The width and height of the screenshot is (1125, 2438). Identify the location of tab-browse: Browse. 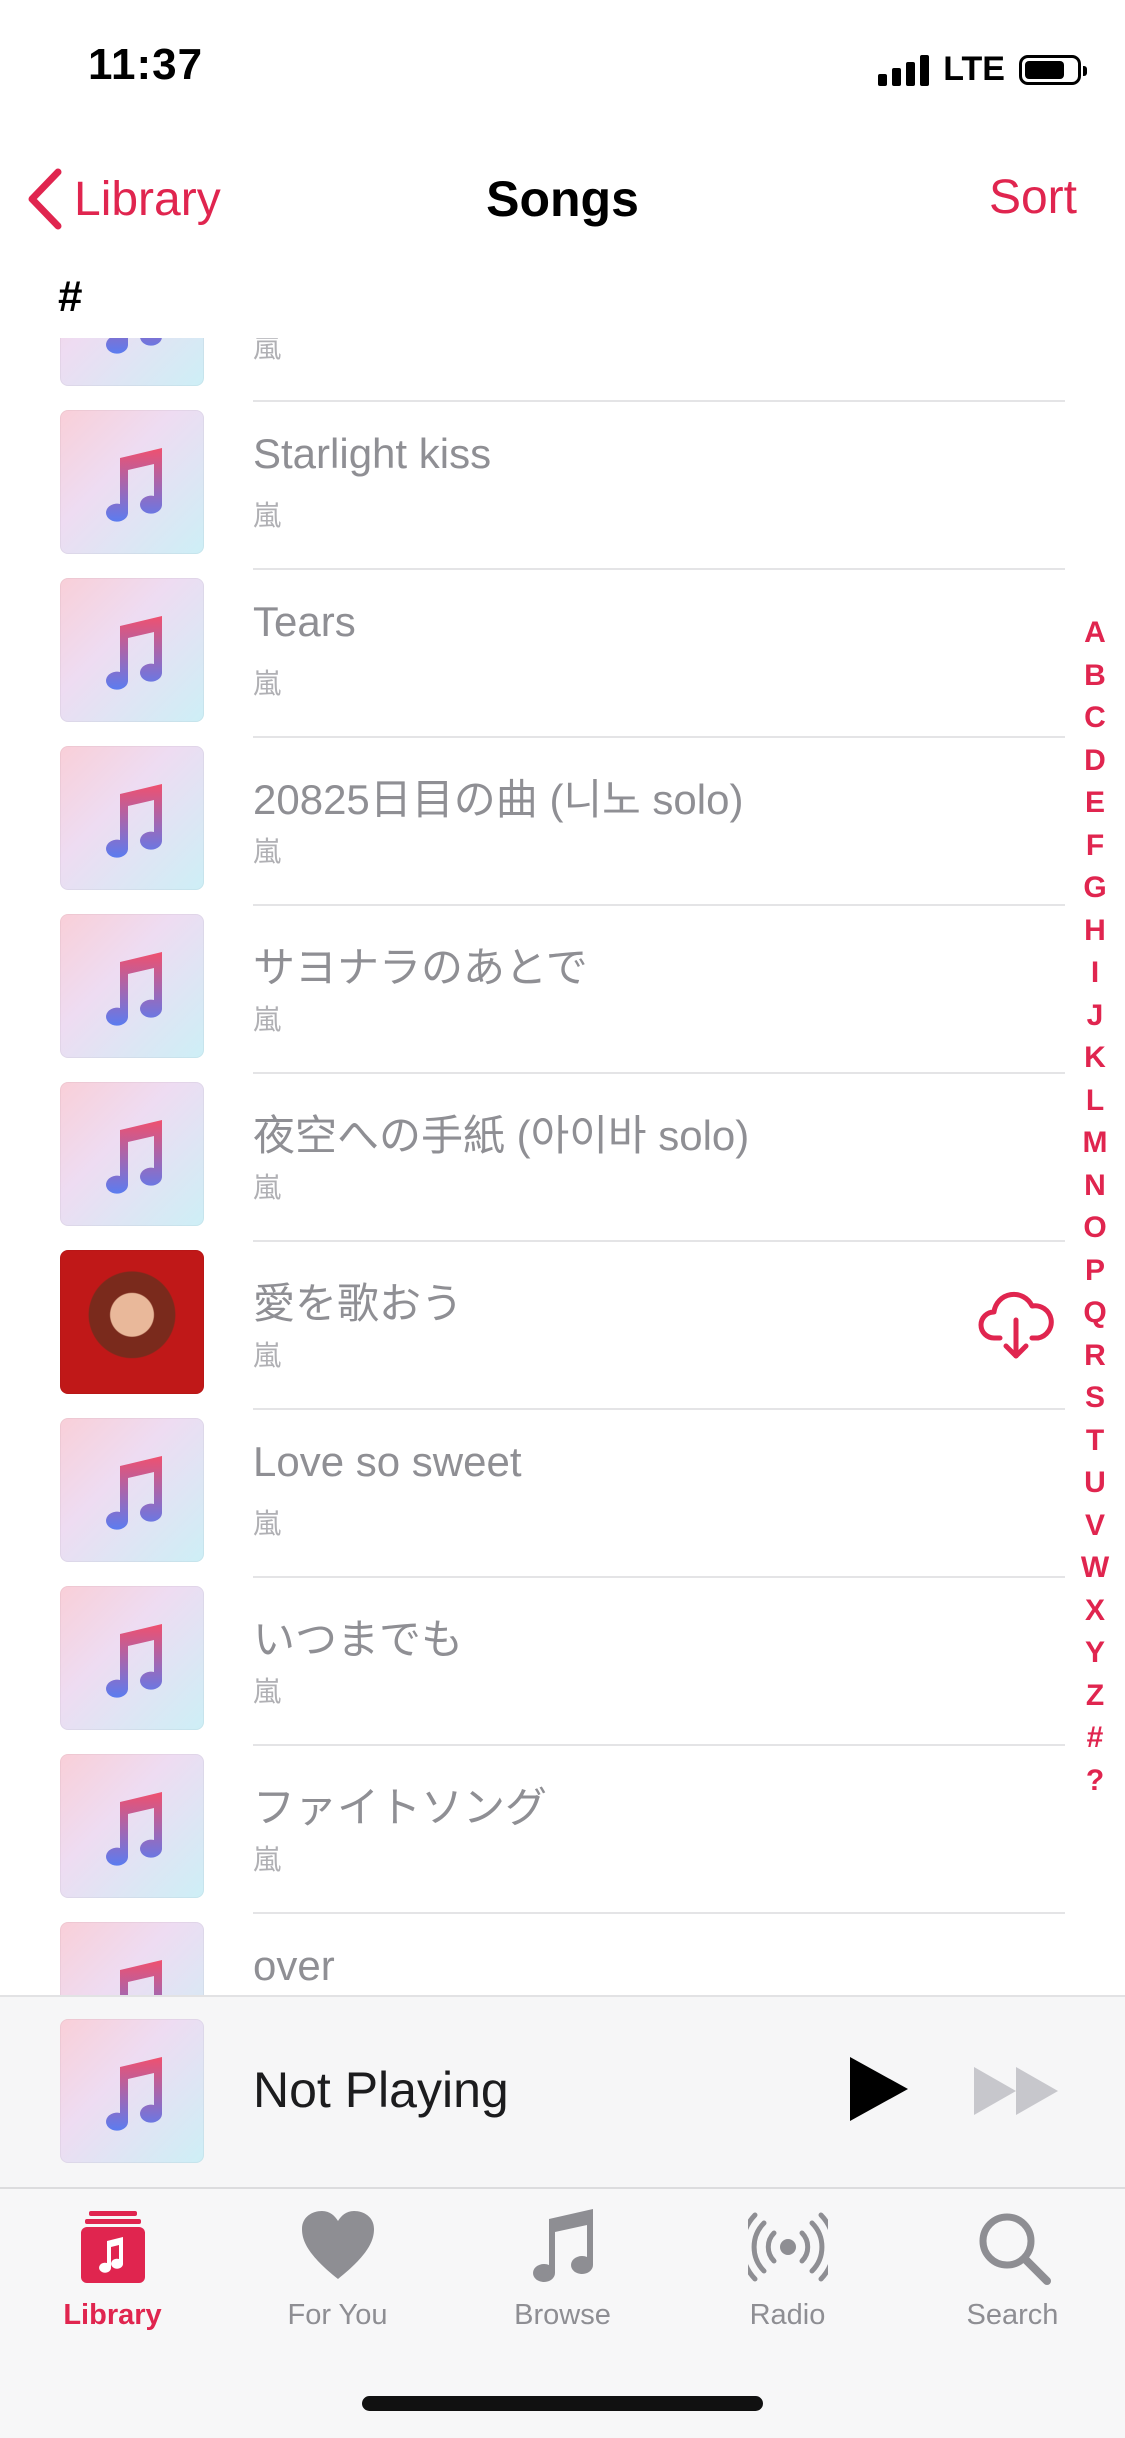
(562, 2282).